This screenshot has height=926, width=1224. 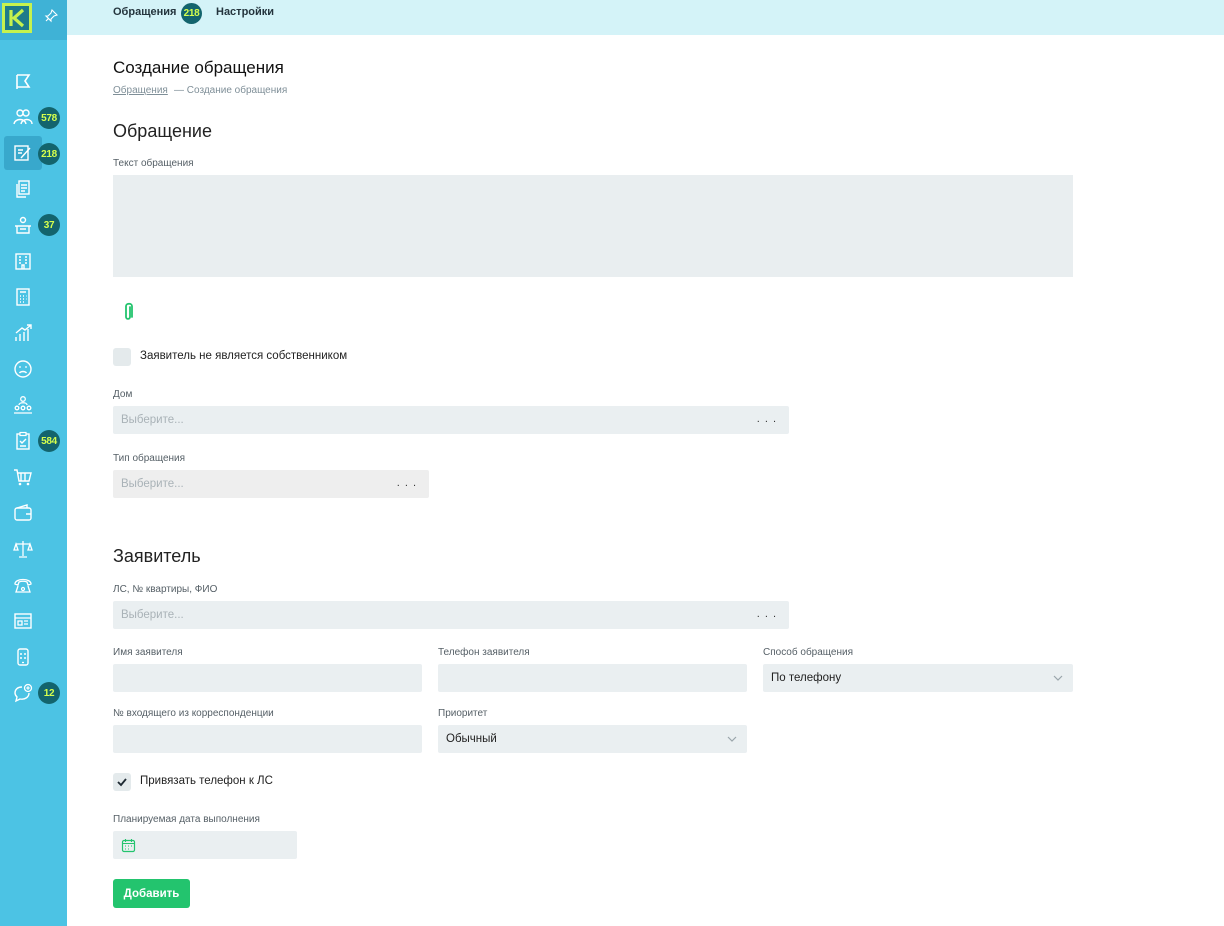 What do you see at coordinates (193, 713) in the screenshot?
I see `incoming-label: № входящего из корреспонденции` at bounding box center [193, 713].